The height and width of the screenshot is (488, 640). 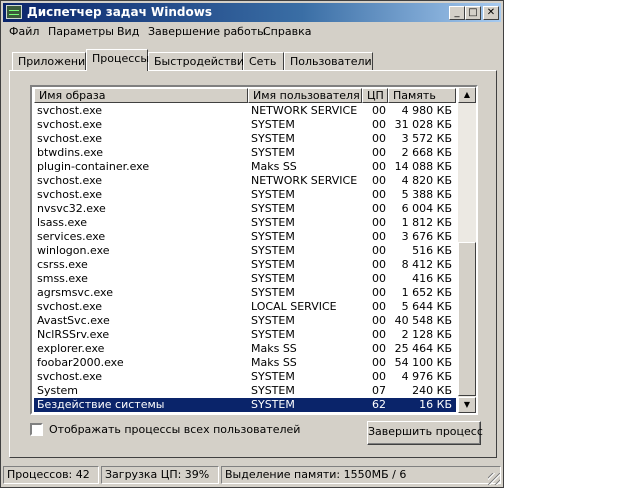 I want to click on table-header: Имя образа Имя пользователя ЦП Память, so click(x=245, y=95).